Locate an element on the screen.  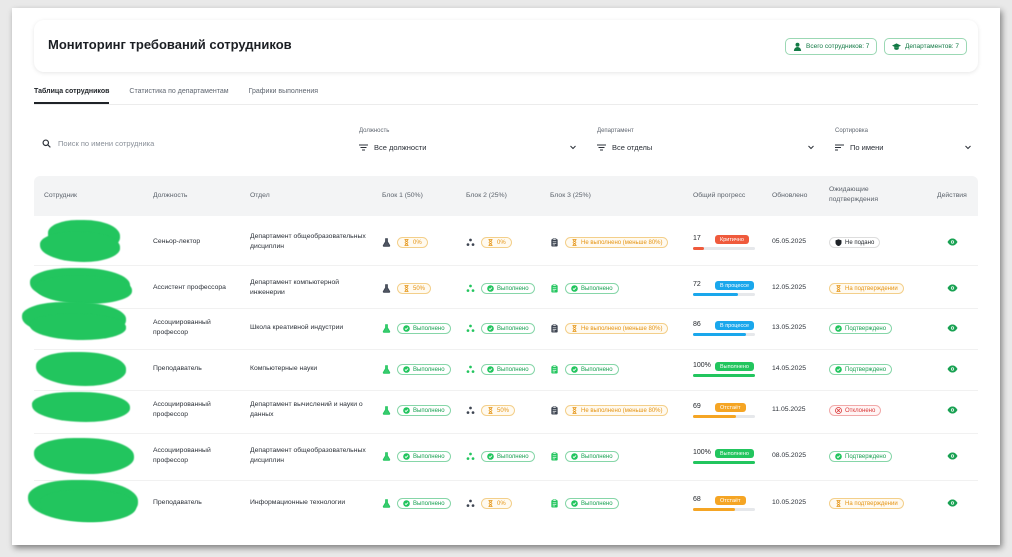
departments-chip: Департаментов: 7 is located at coordinates (926, 46).